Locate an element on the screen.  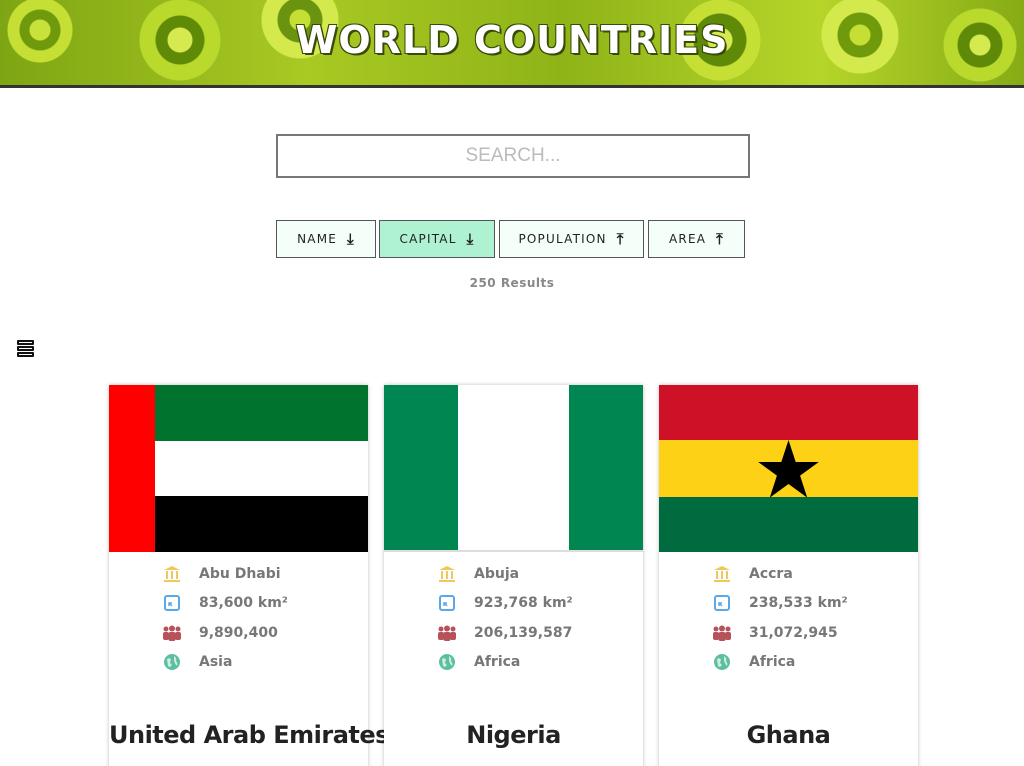
area-row: 238,533 km² is located at coordinates (779, 603).